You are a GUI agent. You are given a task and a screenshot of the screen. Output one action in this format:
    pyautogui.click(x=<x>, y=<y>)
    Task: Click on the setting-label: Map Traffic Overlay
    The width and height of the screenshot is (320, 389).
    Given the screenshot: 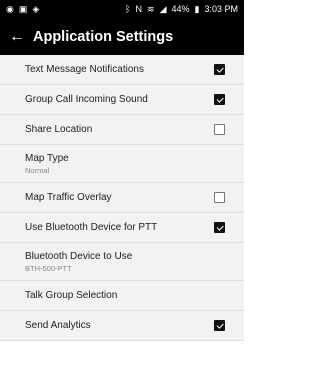 What is the action you would take?
    pyautogui.click(x=68, y=197)
    